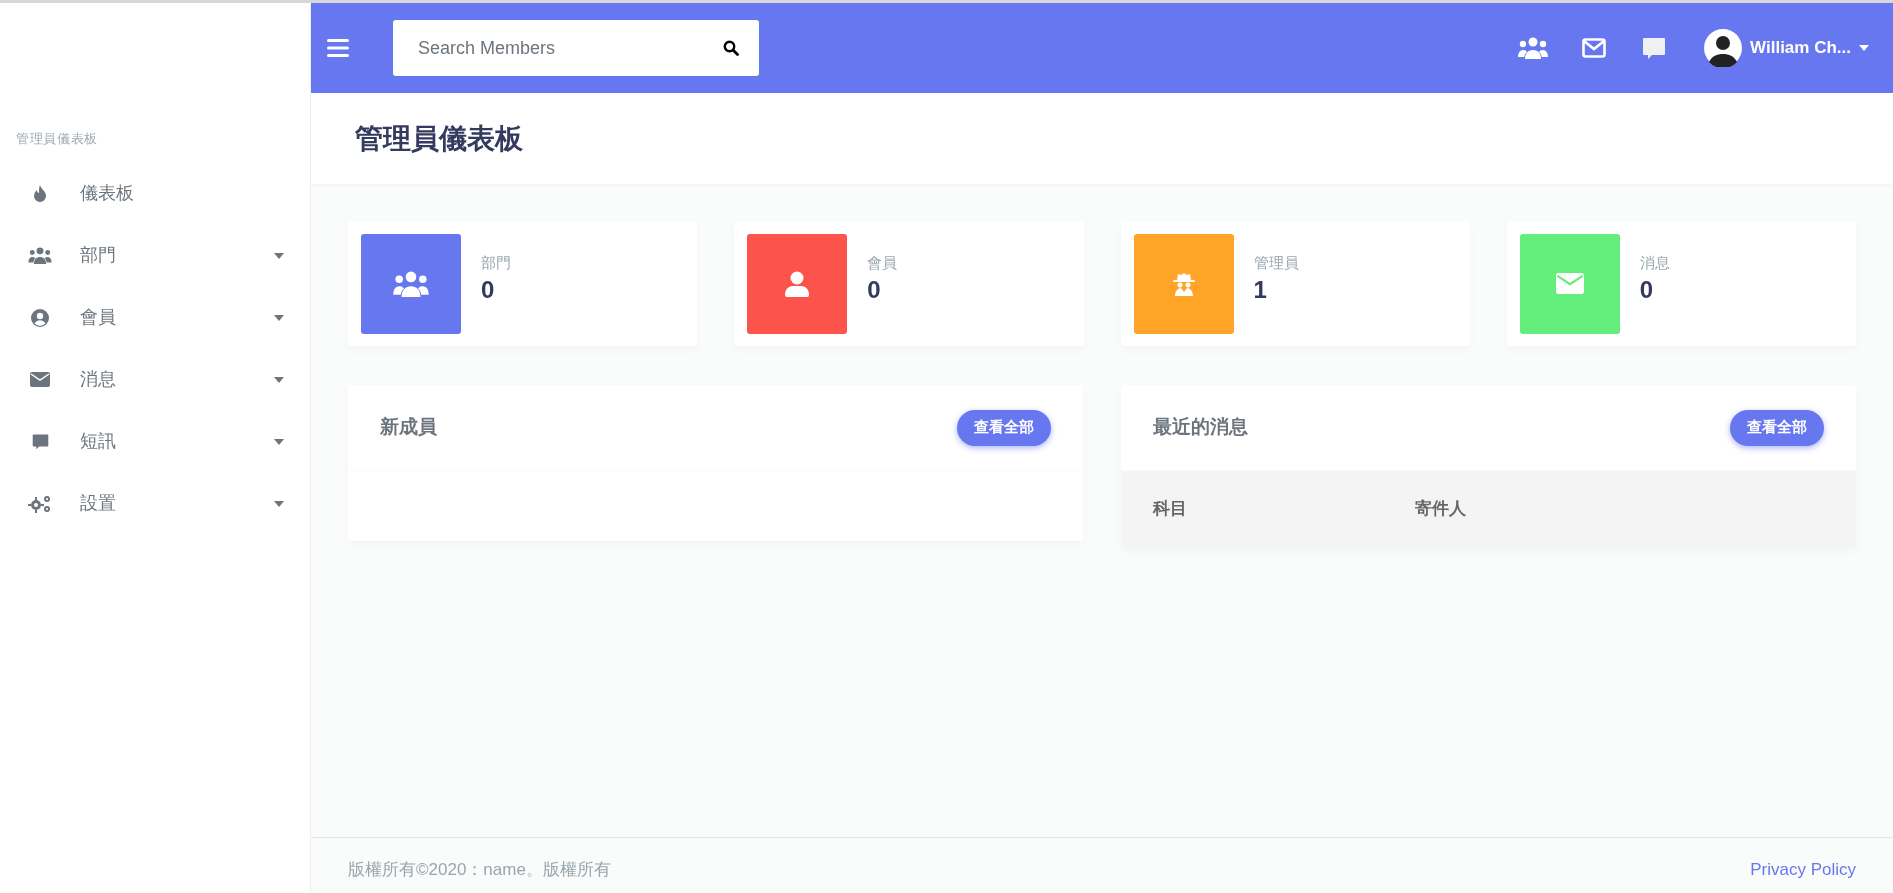 Image resolution: width=1893 pixels, height=893 pixels. What do you see at coordinates (731, 48) in the screenshot?
I see `search-icon` at bounding box center [731, 48].